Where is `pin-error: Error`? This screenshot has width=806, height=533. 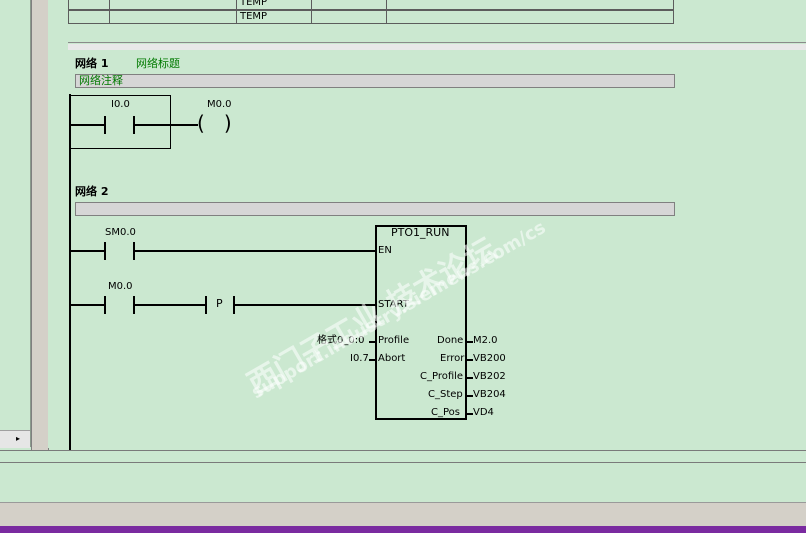
pin-error: Error is located at coordinates (452, 358).